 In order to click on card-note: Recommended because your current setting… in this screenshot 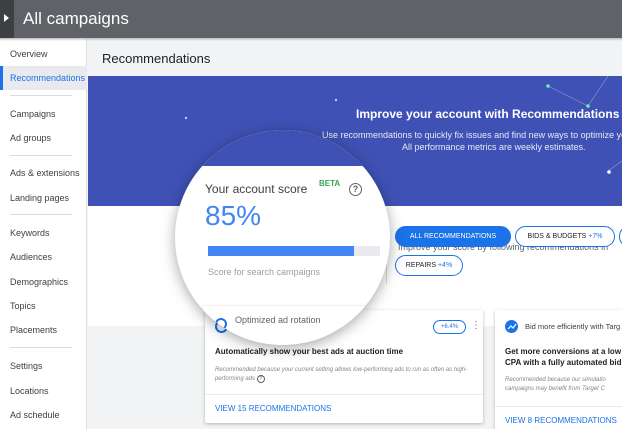, I will do `click(346, 375)`.